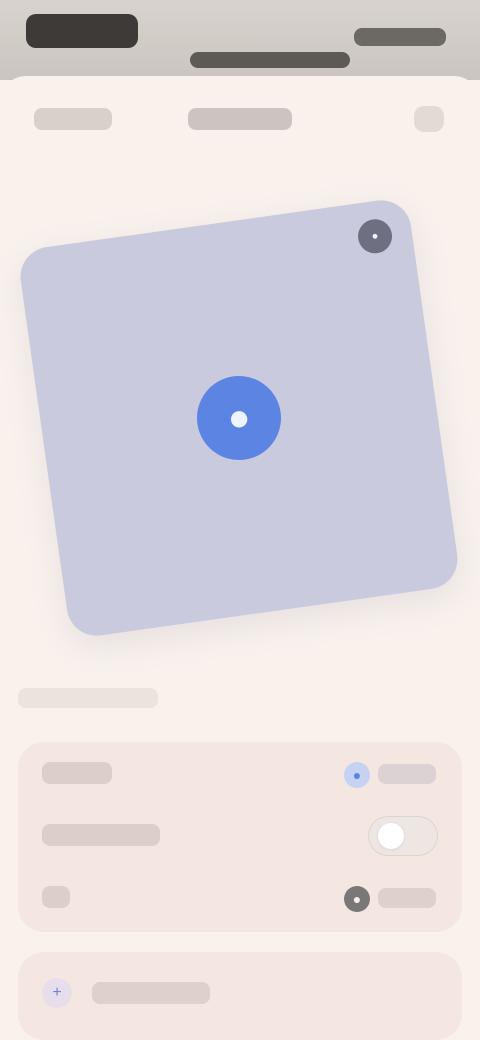  I want to click on bottom-action-card: +, so click(240, 996).